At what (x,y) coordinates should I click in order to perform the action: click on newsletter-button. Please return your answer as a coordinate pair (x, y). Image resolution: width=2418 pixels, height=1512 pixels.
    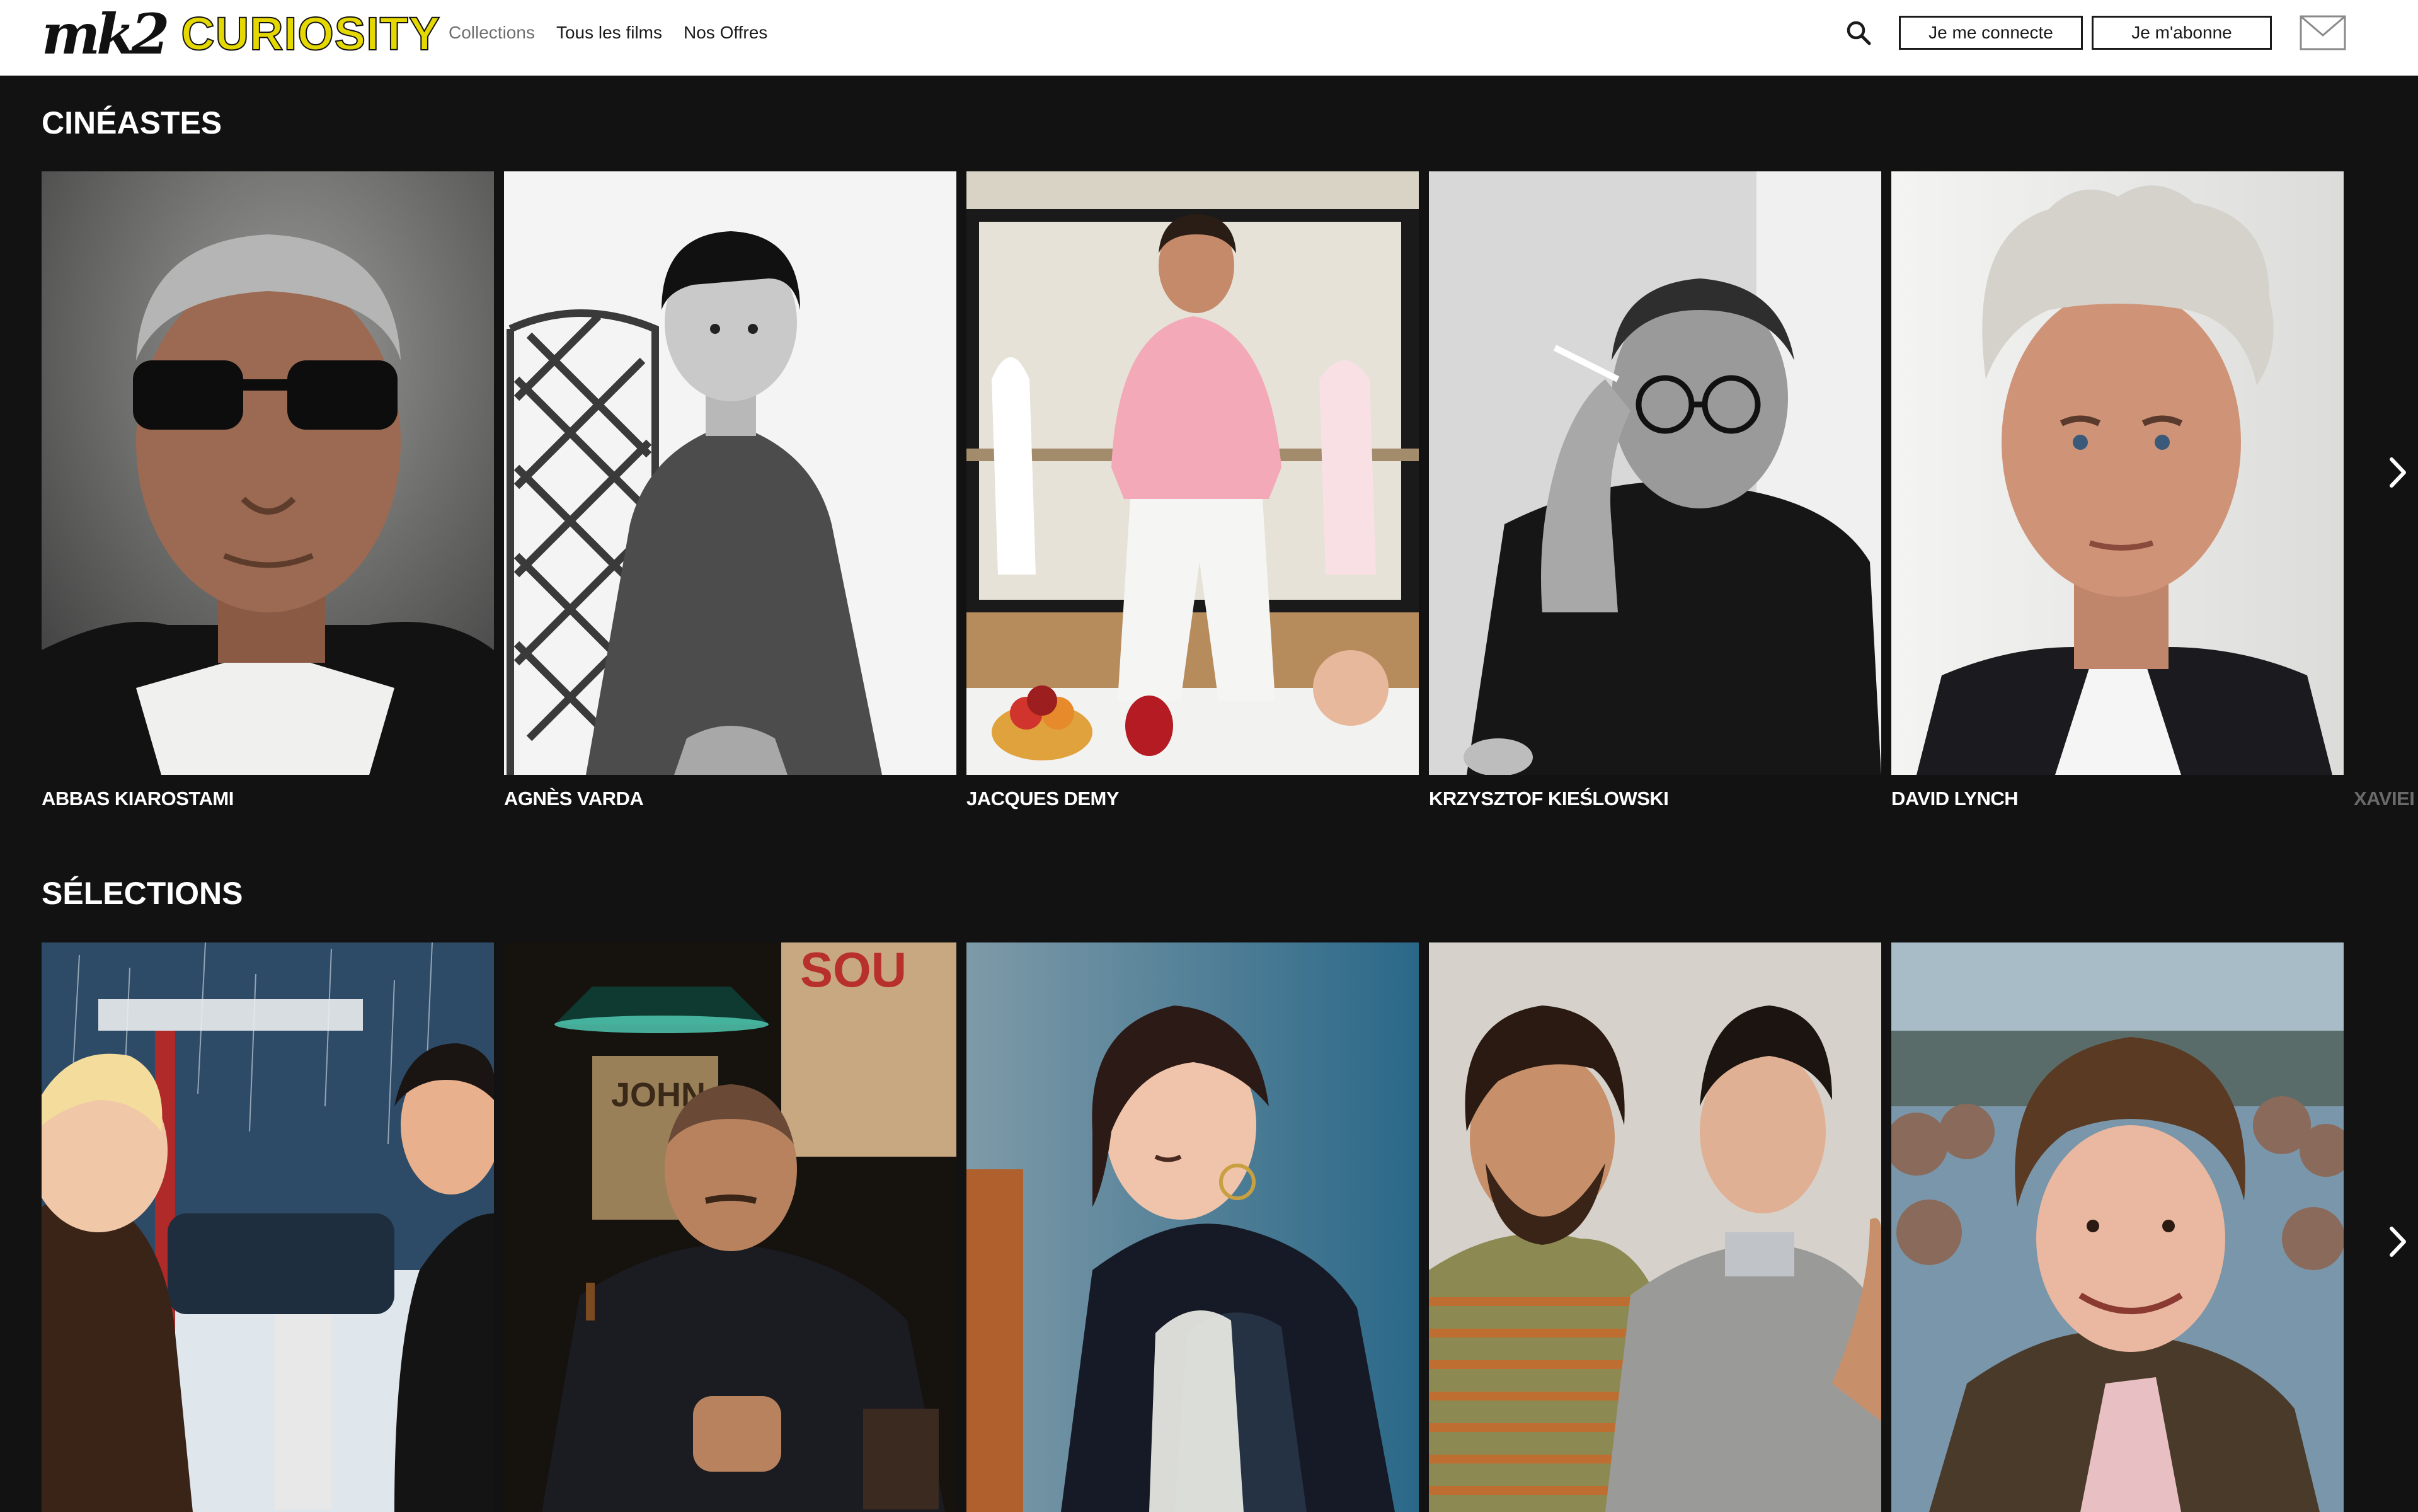
    Looking at the image, I should click on (2323, 32).